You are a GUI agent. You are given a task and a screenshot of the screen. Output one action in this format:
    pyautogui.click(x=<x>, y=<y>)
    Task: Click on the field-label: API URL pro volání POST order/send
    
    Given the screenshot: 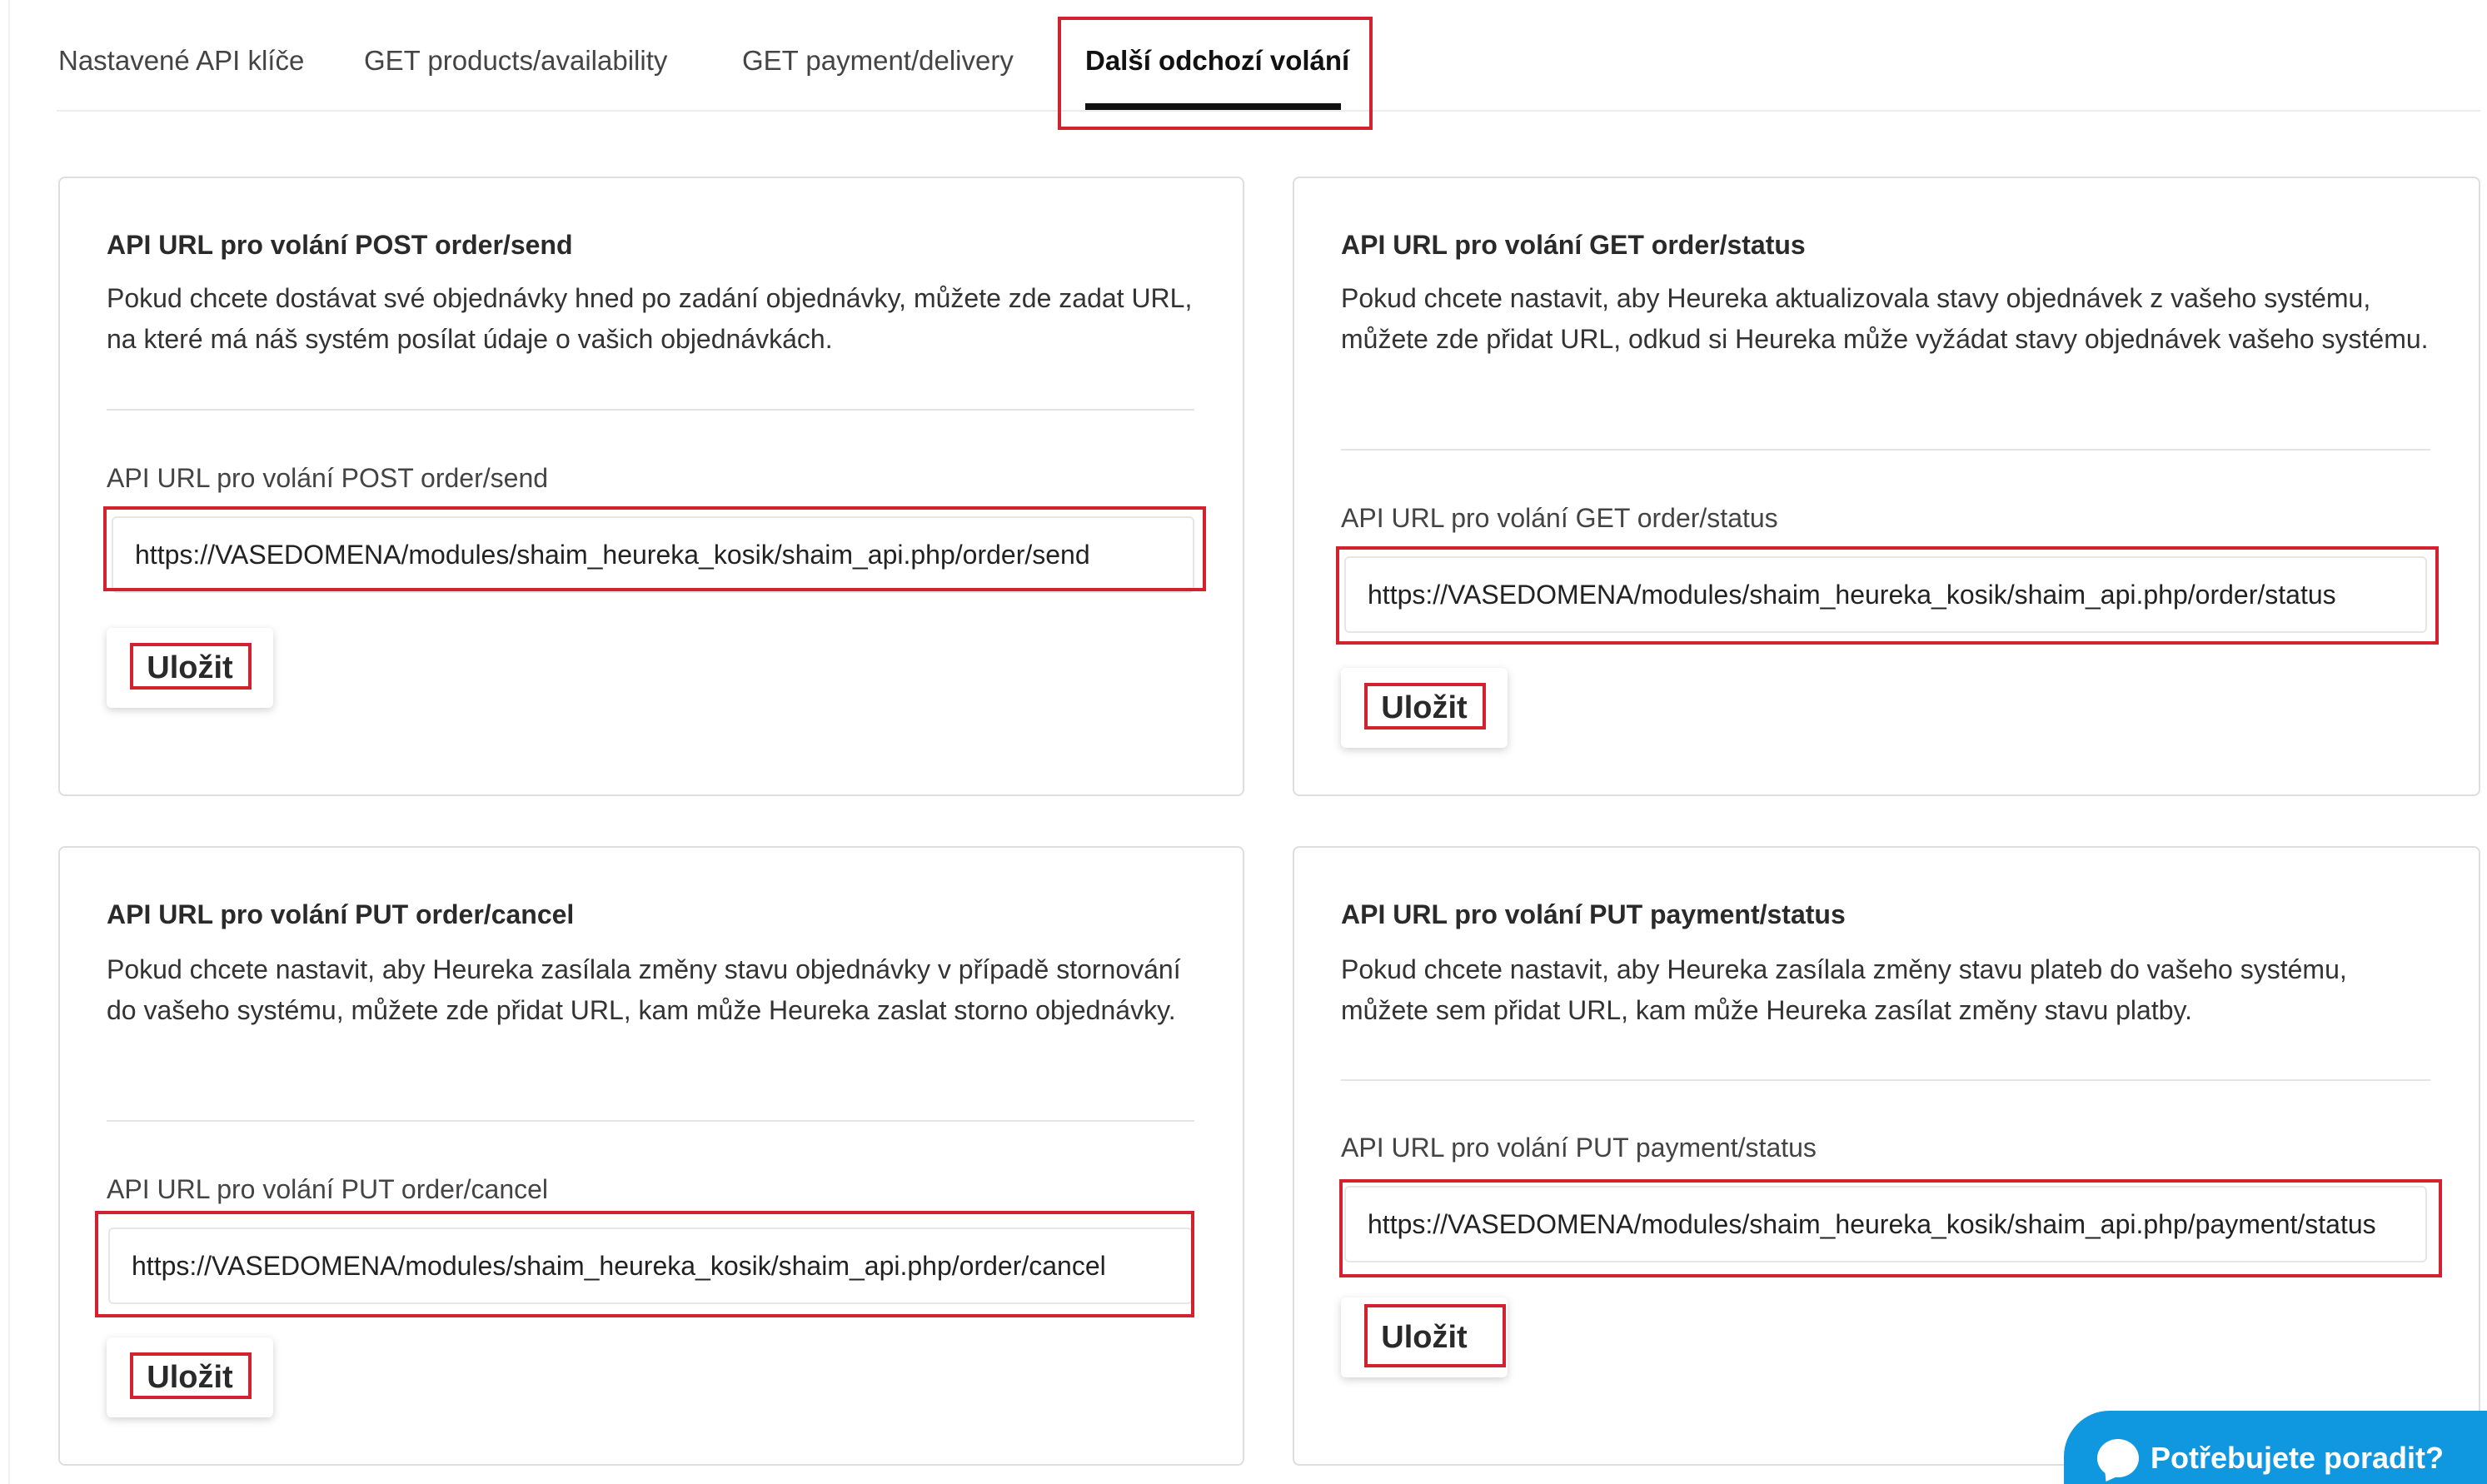 What is the action you would take?
    pyautogui.click(x=328, y=478)
    